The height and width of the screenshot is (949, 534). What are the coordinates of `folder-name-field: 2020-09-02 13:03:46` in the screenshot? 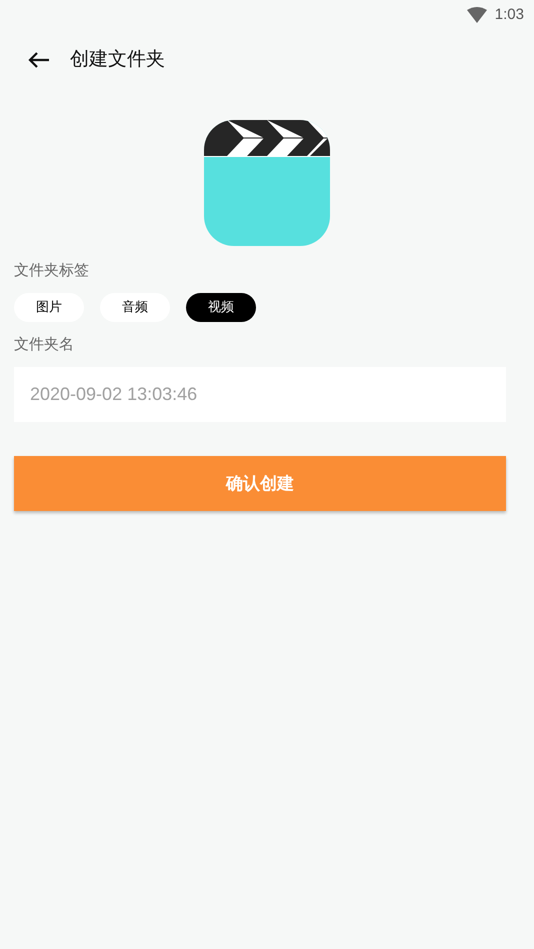 It's located at (260, 394).